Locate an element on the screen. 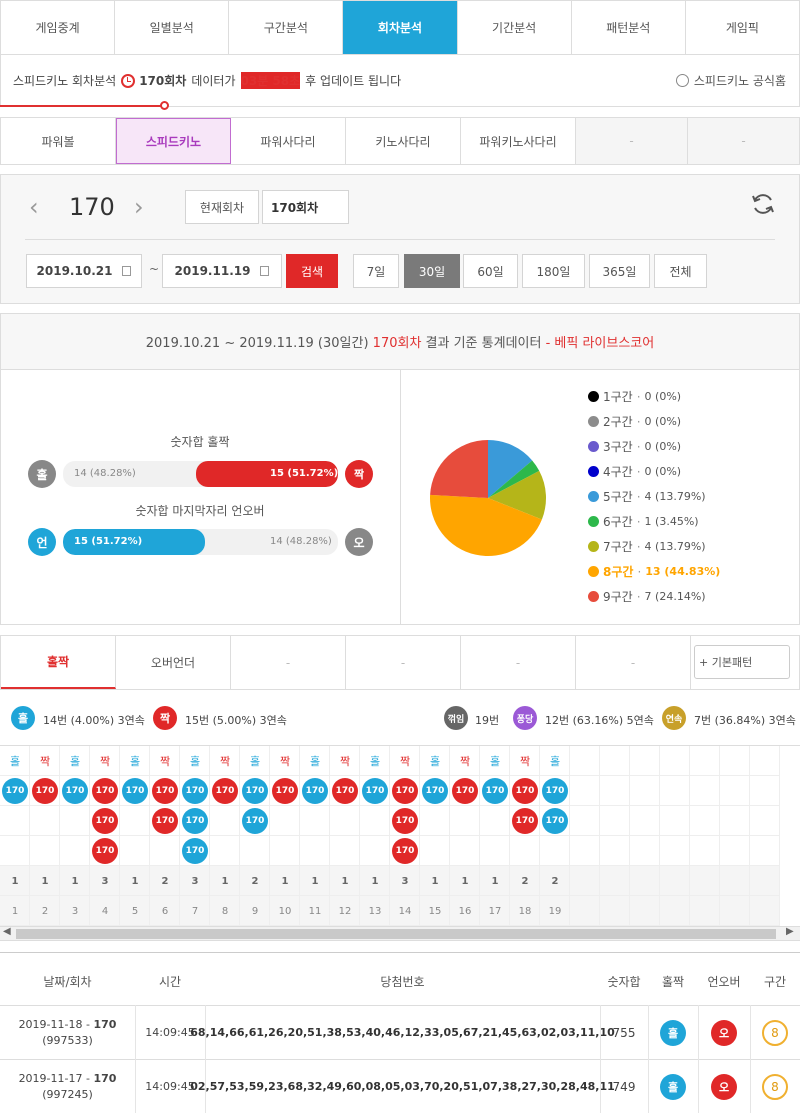  pattern-tab-empty: - is located at coordinates (288, 662).